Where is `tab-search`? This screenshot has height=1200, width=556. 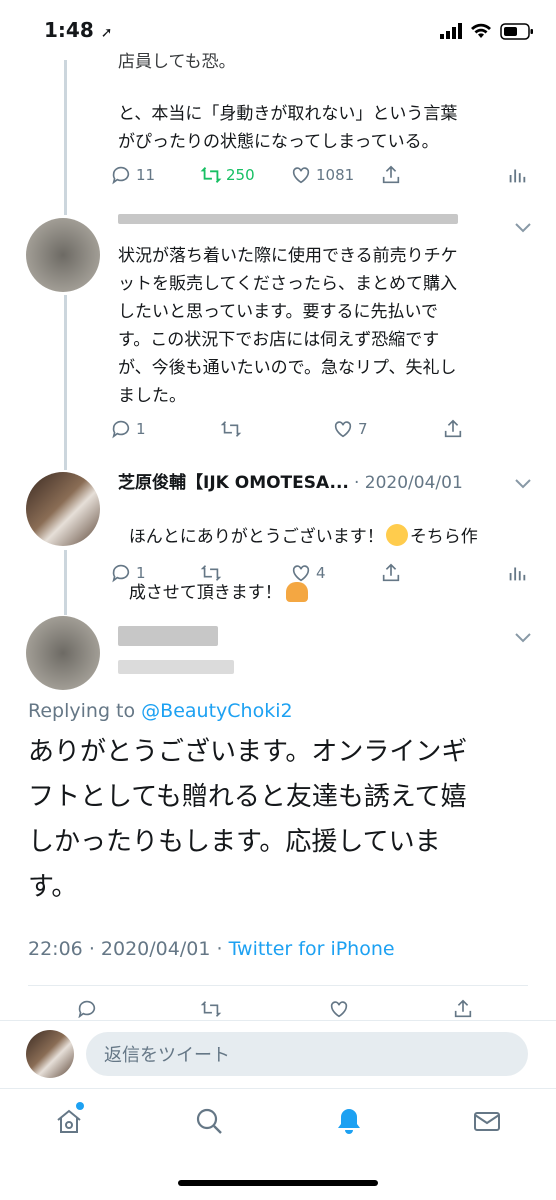 tab-search is located at coordinates (209, 1123).